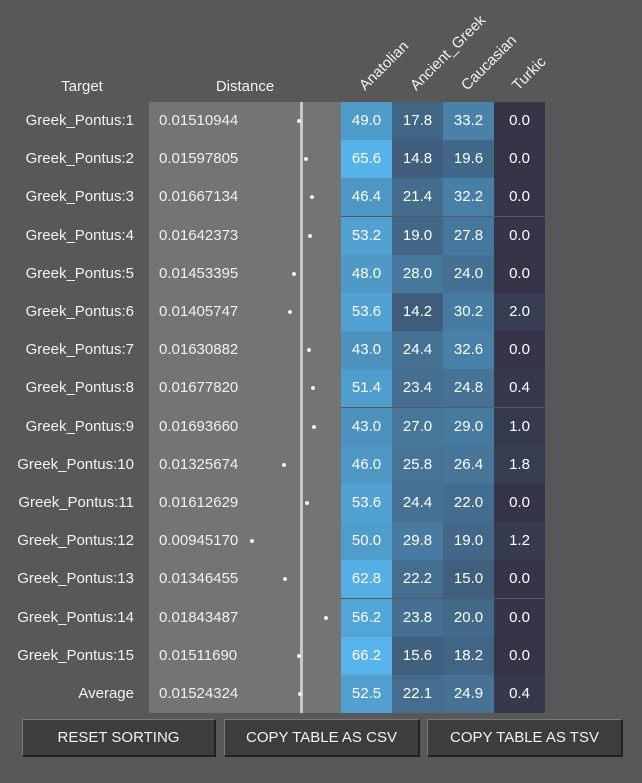 This screenshot has width=642, height=783. Describe the element at coordinates (321, 426) in the screenshot. I see `table-row: Greek_Pontus:9 0.01693660 43.0 27.0 29.0 1.0` at that location.